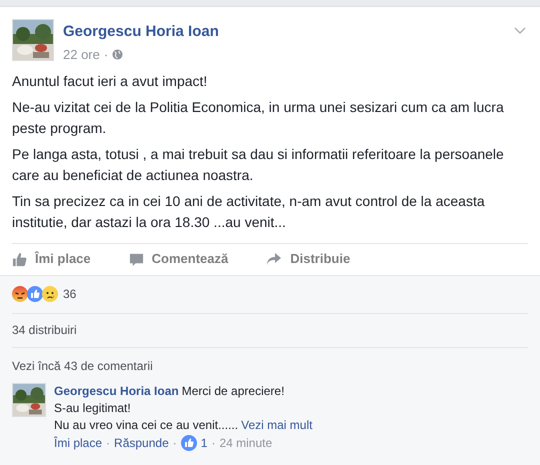 This screenshot has width=540, height=465. Describe the element at coordinates (82, 365) in the screenshot. I see `more-comments-link: Vezi încă 43 de comentarii` at that location.